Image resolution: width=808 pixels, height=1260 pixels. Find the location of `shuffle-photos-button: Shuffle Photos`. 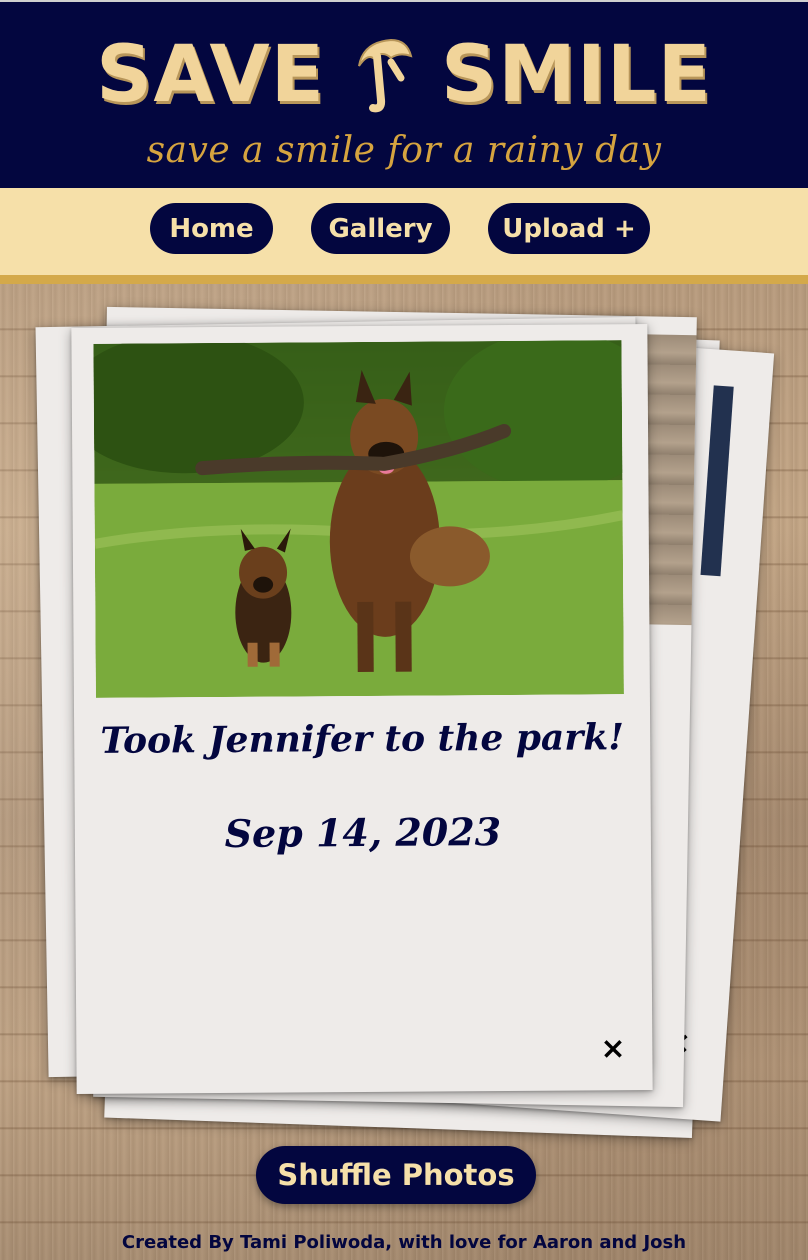

shuffle-photos-button: Shuffle Photos is located at coordinates (396, 1175).